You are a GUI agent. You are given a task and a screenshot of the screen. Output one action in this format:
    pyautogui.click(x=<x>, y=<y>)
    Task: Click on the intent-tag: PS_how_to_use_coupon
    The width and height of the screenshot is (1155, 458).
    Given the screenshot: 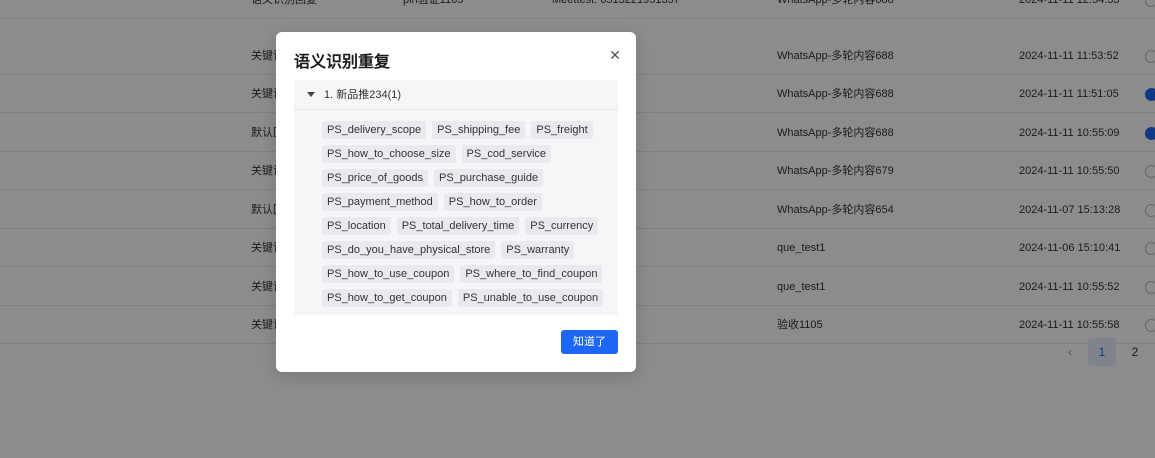 What is the action you would take?
    pyautogui.click(x=388, y=274)
    